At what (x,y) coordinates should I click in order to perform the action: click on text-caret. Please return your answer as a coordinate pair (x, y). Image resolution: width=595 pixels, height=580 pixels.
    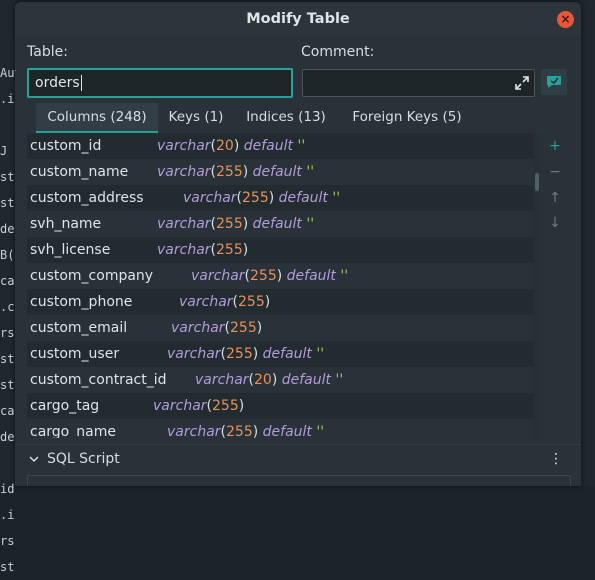
    Looking at the image, I should click on (81, 83).